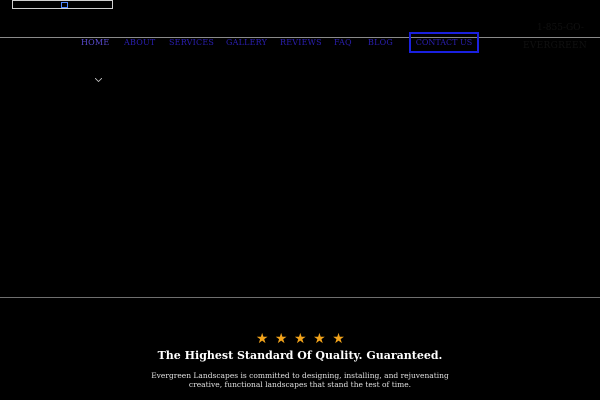 The width and height of the screenshot is (600, 400). Describe the element at coordinates (139, 43) in the screenshot. I see `nav-item-about: ABOUT` at that location.